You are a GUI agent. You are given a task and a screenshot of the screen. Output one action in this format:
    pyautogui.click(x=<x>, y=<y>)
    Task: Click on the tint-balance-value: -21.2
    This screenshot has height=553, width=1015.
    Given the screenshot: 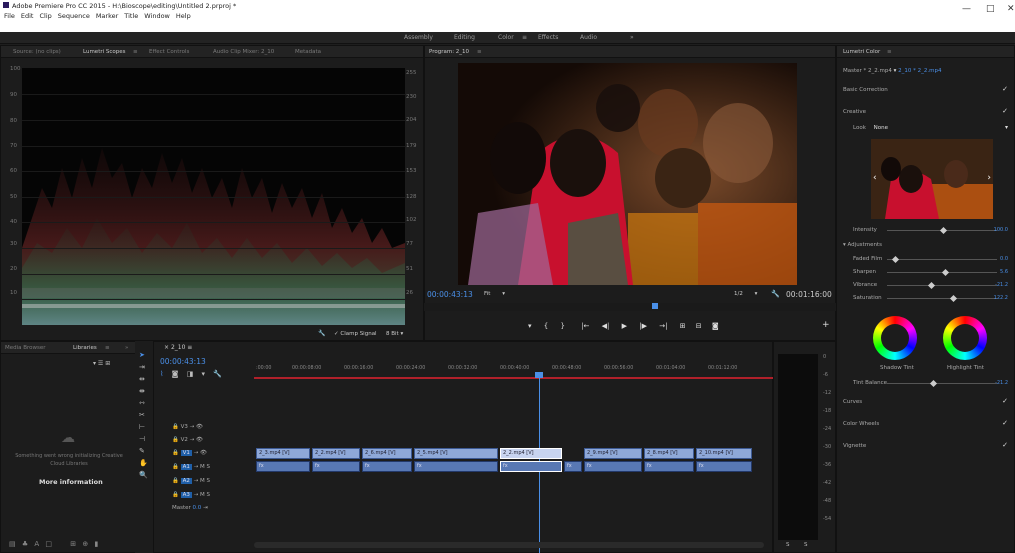 What is the action you would take?
    pyautogui.click(x=1001, y=383)
    